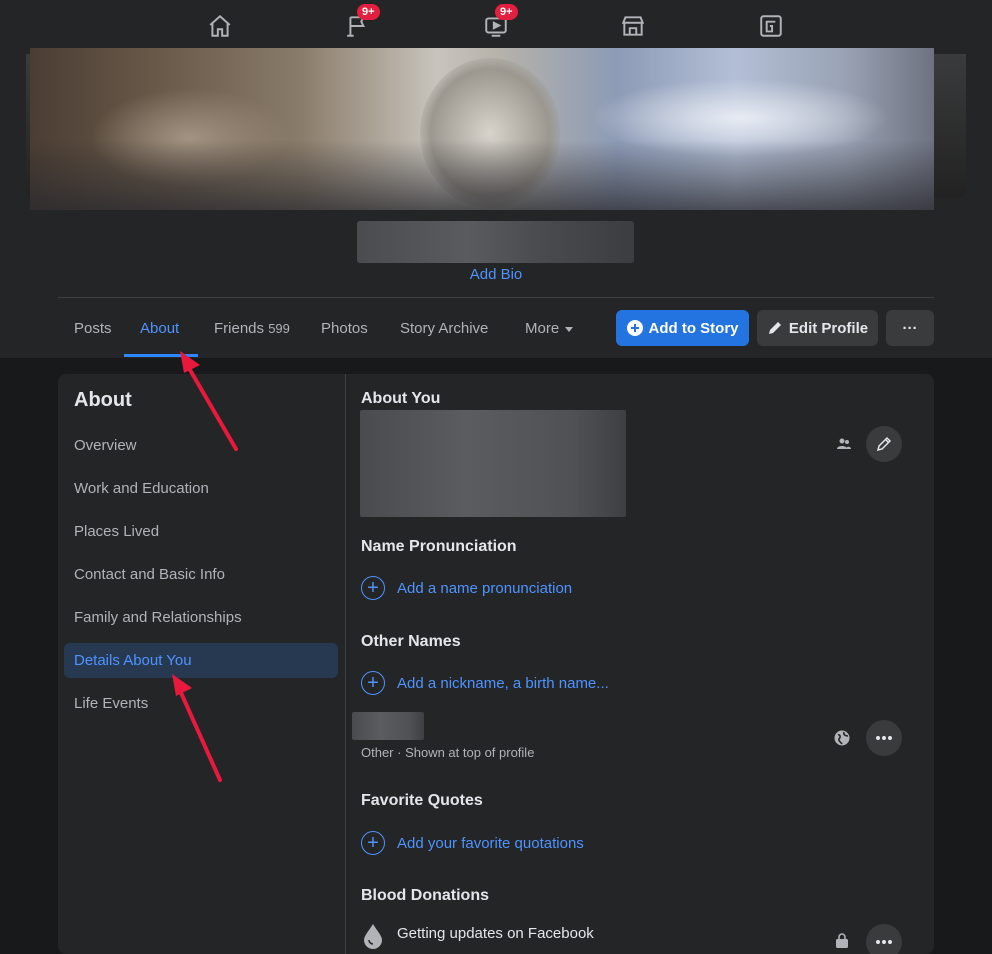 The width and height of the screenshot is (992, 954). Describe the element at coordinates (842, 738) in the screenshot. I see `globe-icon` at that location.